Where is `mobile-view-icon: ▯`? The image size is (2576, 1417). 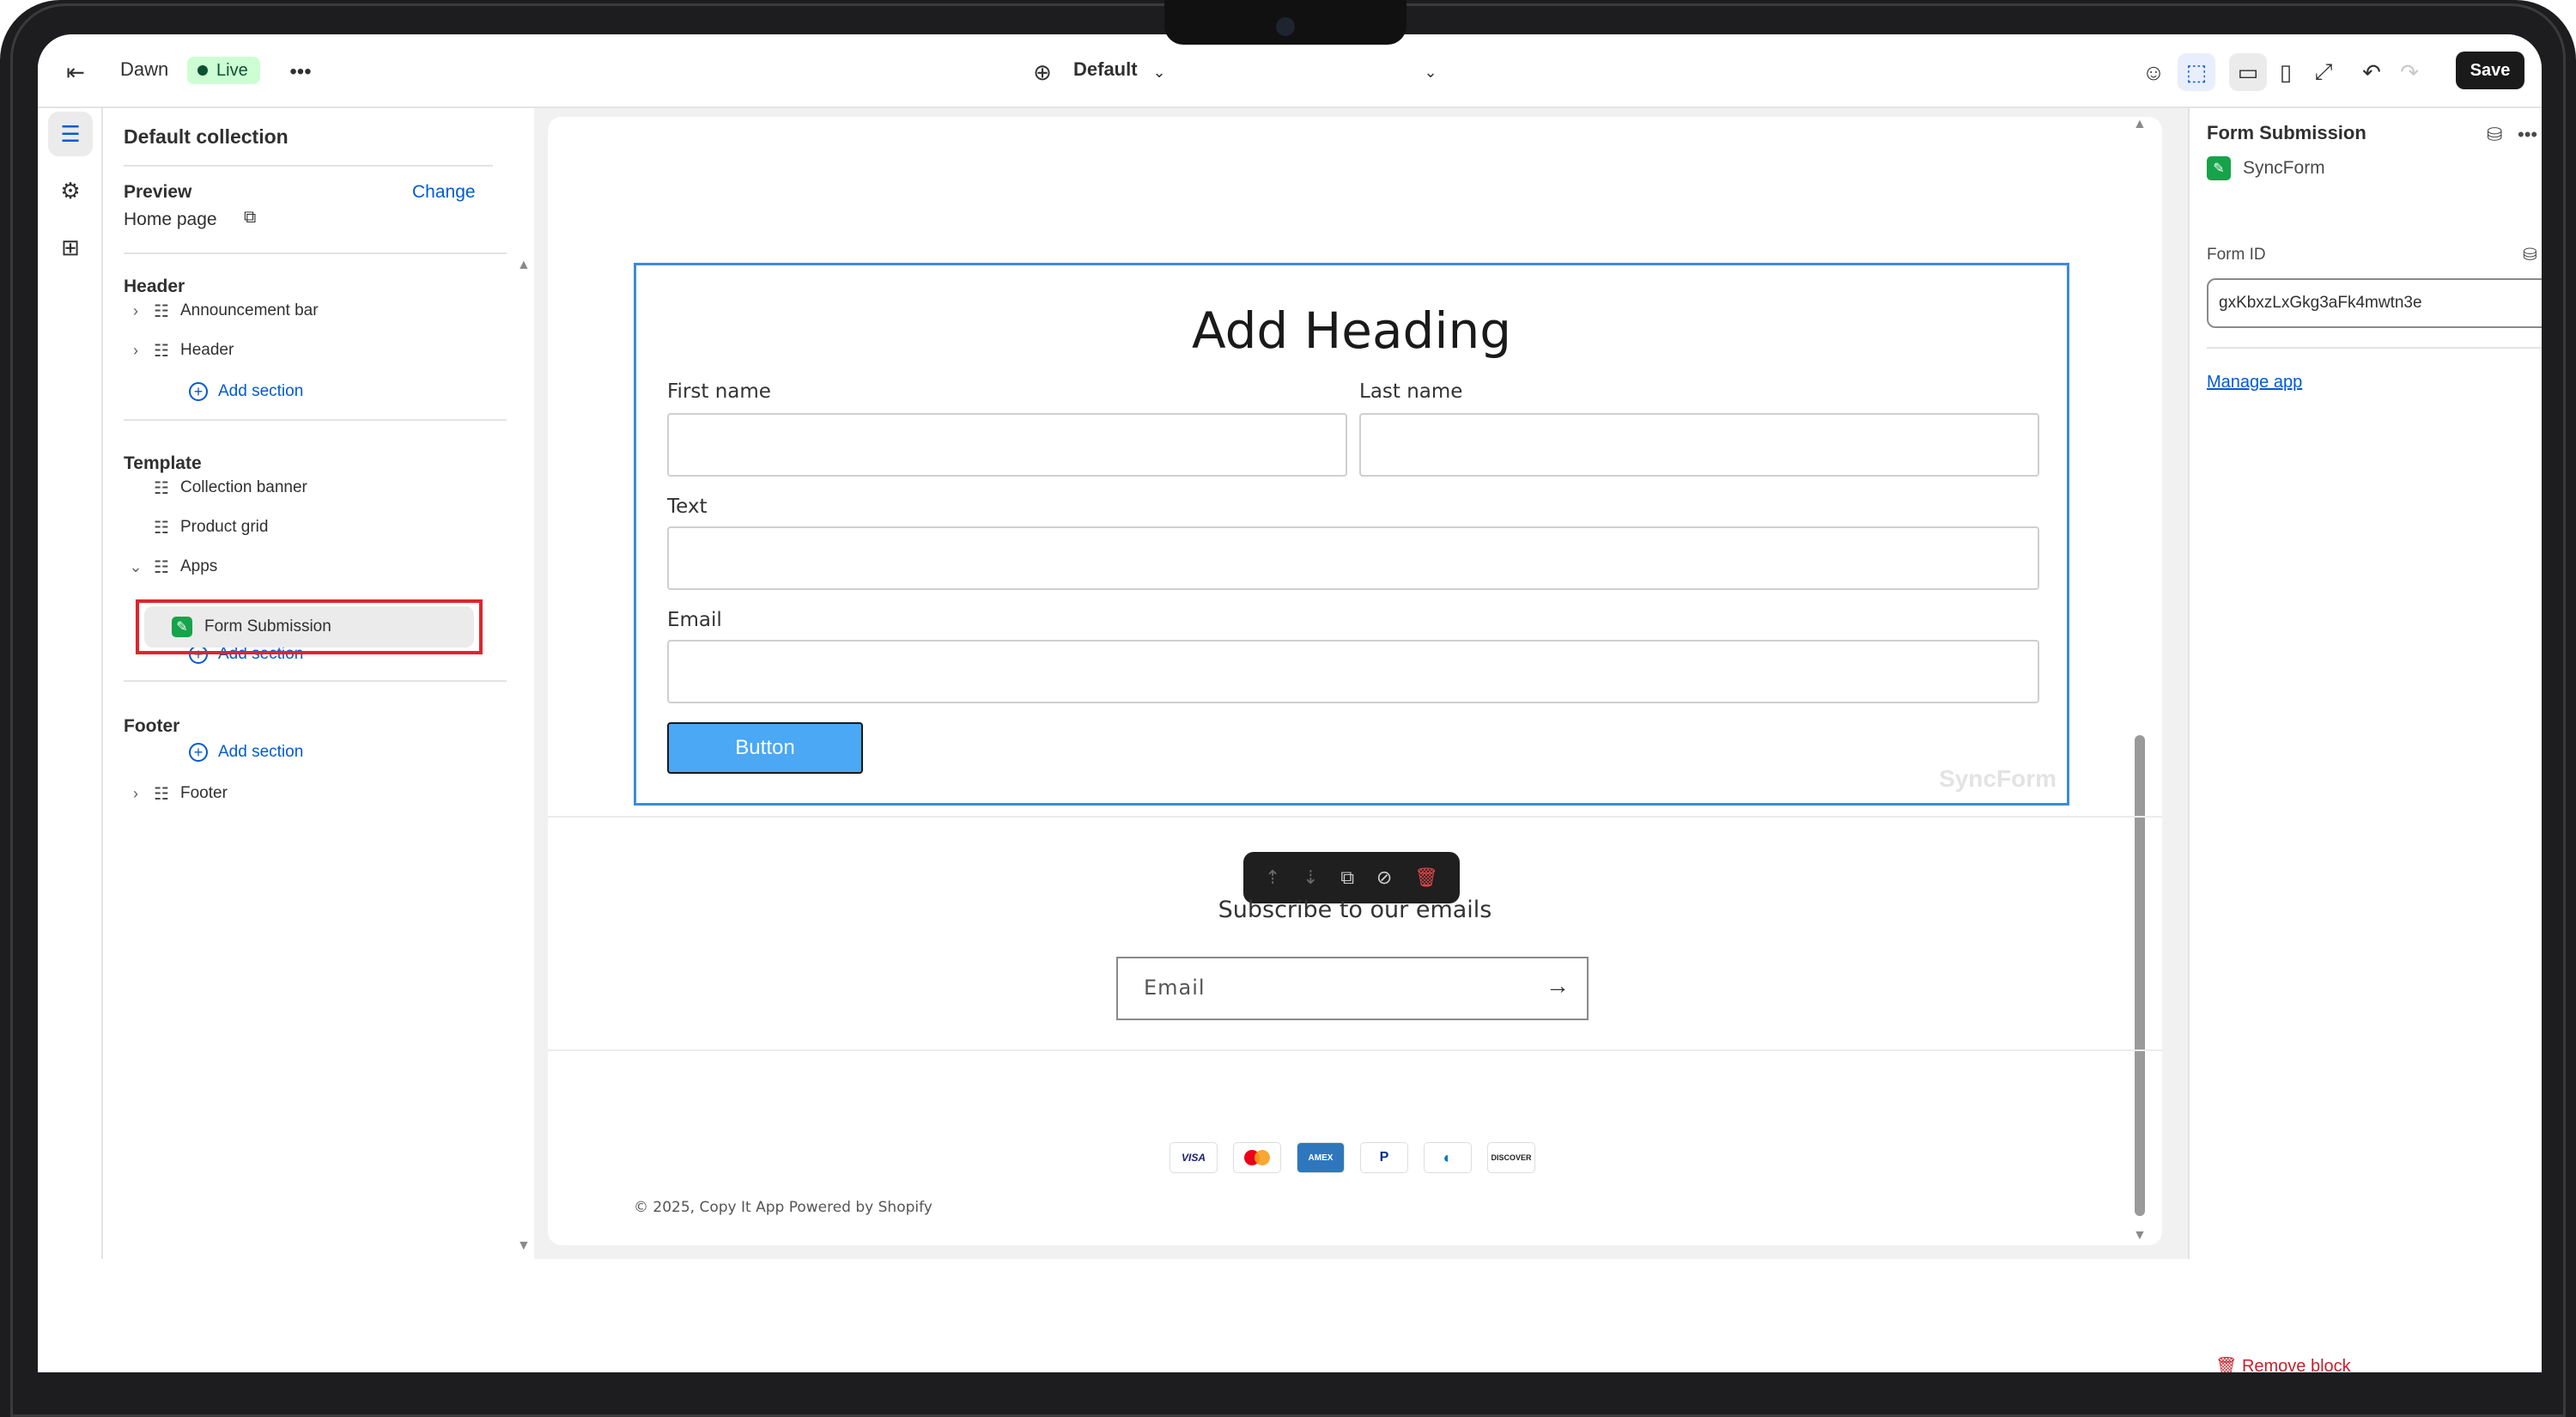 mobile-view-icon: ▯ is located at coordinates (2286, 72).